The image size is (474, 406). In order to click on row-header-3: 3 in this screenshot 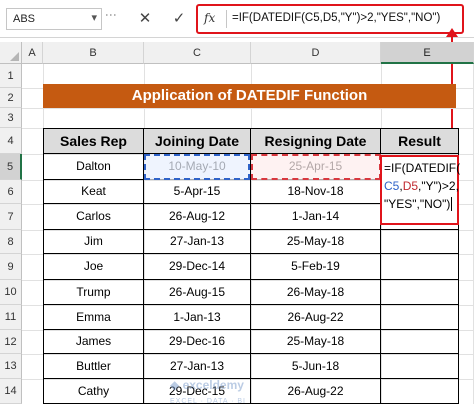, I will do `click(11, 118)`.